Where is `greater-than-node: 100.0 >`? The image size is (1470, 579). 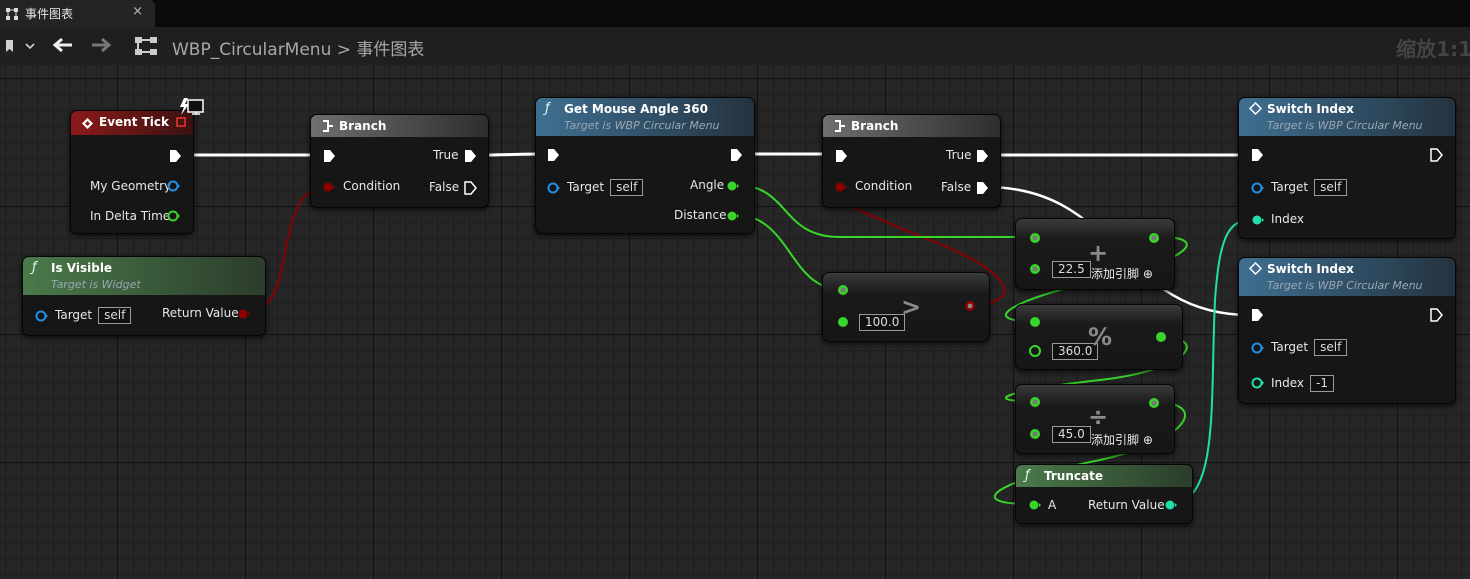 greater-than-node: 100.0 > is located at coordinates (906, 307).